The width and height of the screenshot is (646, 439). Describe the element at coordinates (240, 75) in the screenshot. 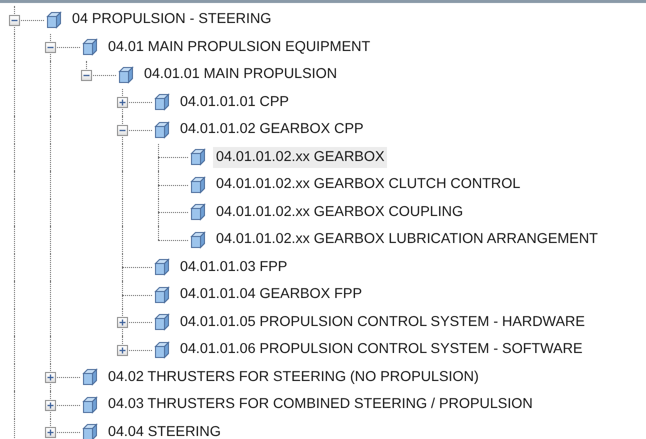

I see `tree-item-label: 04.01.01 MAIN PROPULSION` at that location.